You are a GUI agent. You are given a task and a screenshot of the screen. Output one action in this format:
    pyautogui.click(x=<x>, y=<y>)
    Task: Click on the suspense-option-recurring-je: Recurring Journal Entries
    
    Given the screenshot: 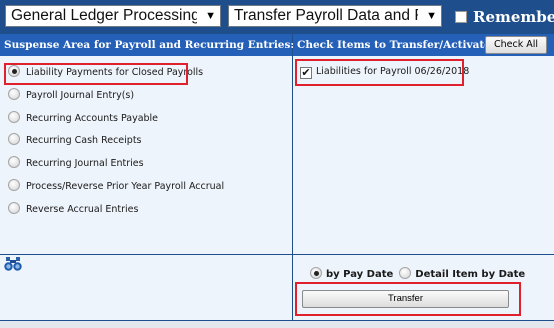 What is the action you would take?
    pyautogui.click(x=76, y=164)
    